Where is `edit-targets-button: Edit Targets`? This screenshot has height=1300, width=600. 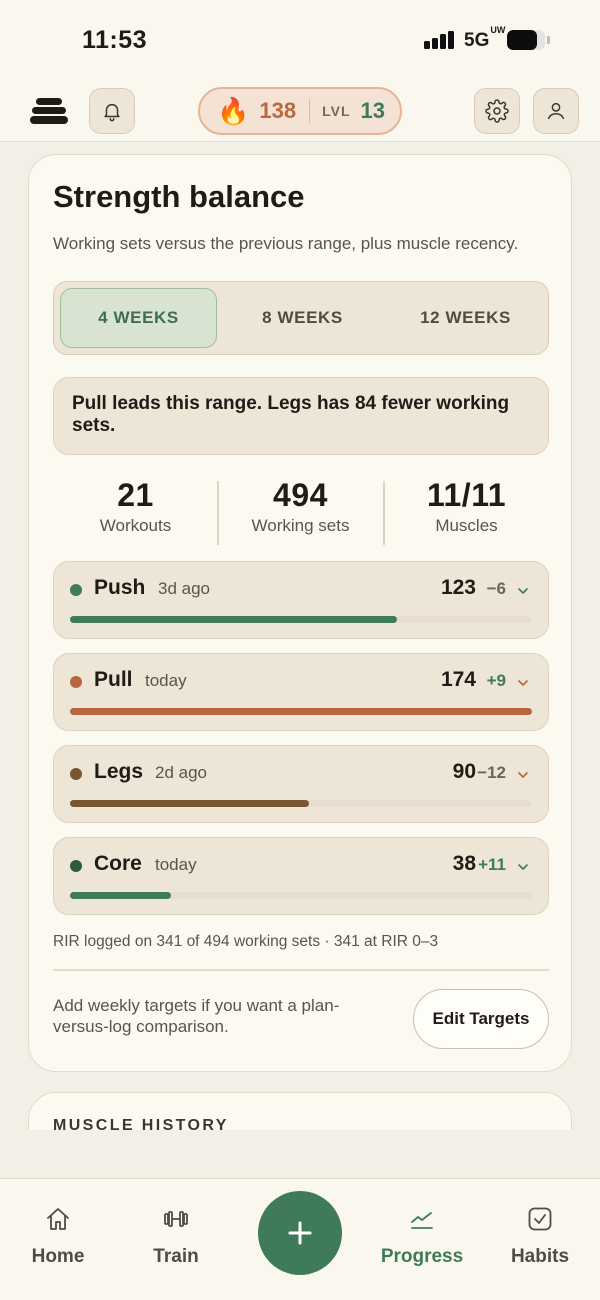 edit-targets-button: Edit Targets is located at coordinates (481, 1019).